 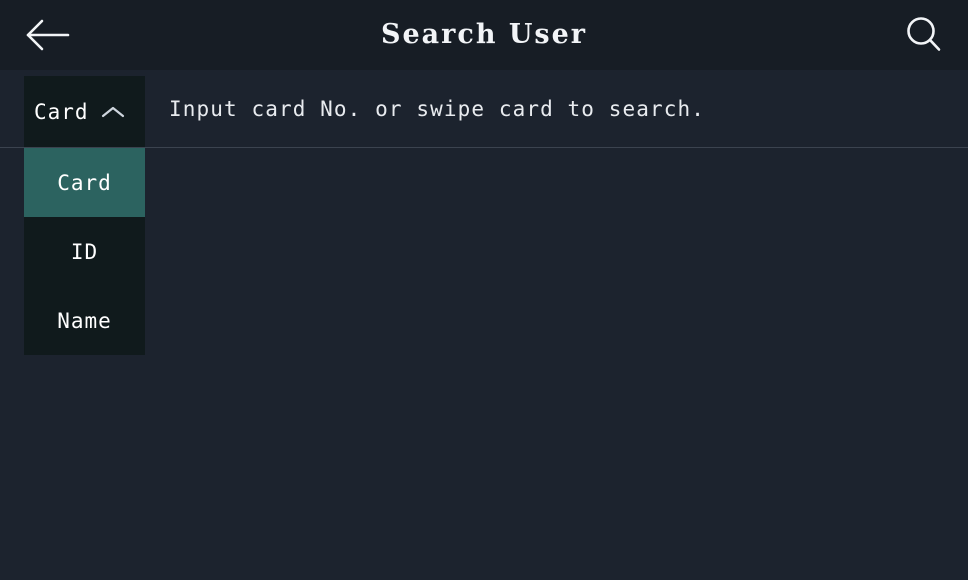 I want to click on dropdown-item-label: Name, so click(x=84, y=320).